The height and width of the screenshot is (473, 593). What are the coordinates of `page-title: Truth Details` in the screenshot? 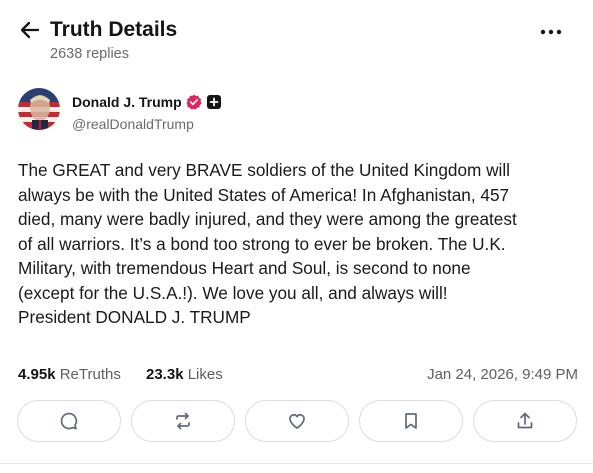 It's located at (114, 29).